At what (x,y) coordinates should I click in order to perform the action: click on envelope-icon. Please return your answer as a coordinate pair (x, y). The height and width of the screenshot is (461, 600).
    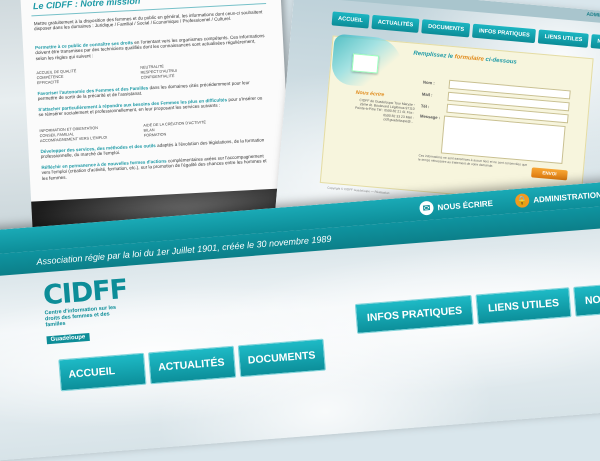
    Looking at the image, I should click on (365, 63).